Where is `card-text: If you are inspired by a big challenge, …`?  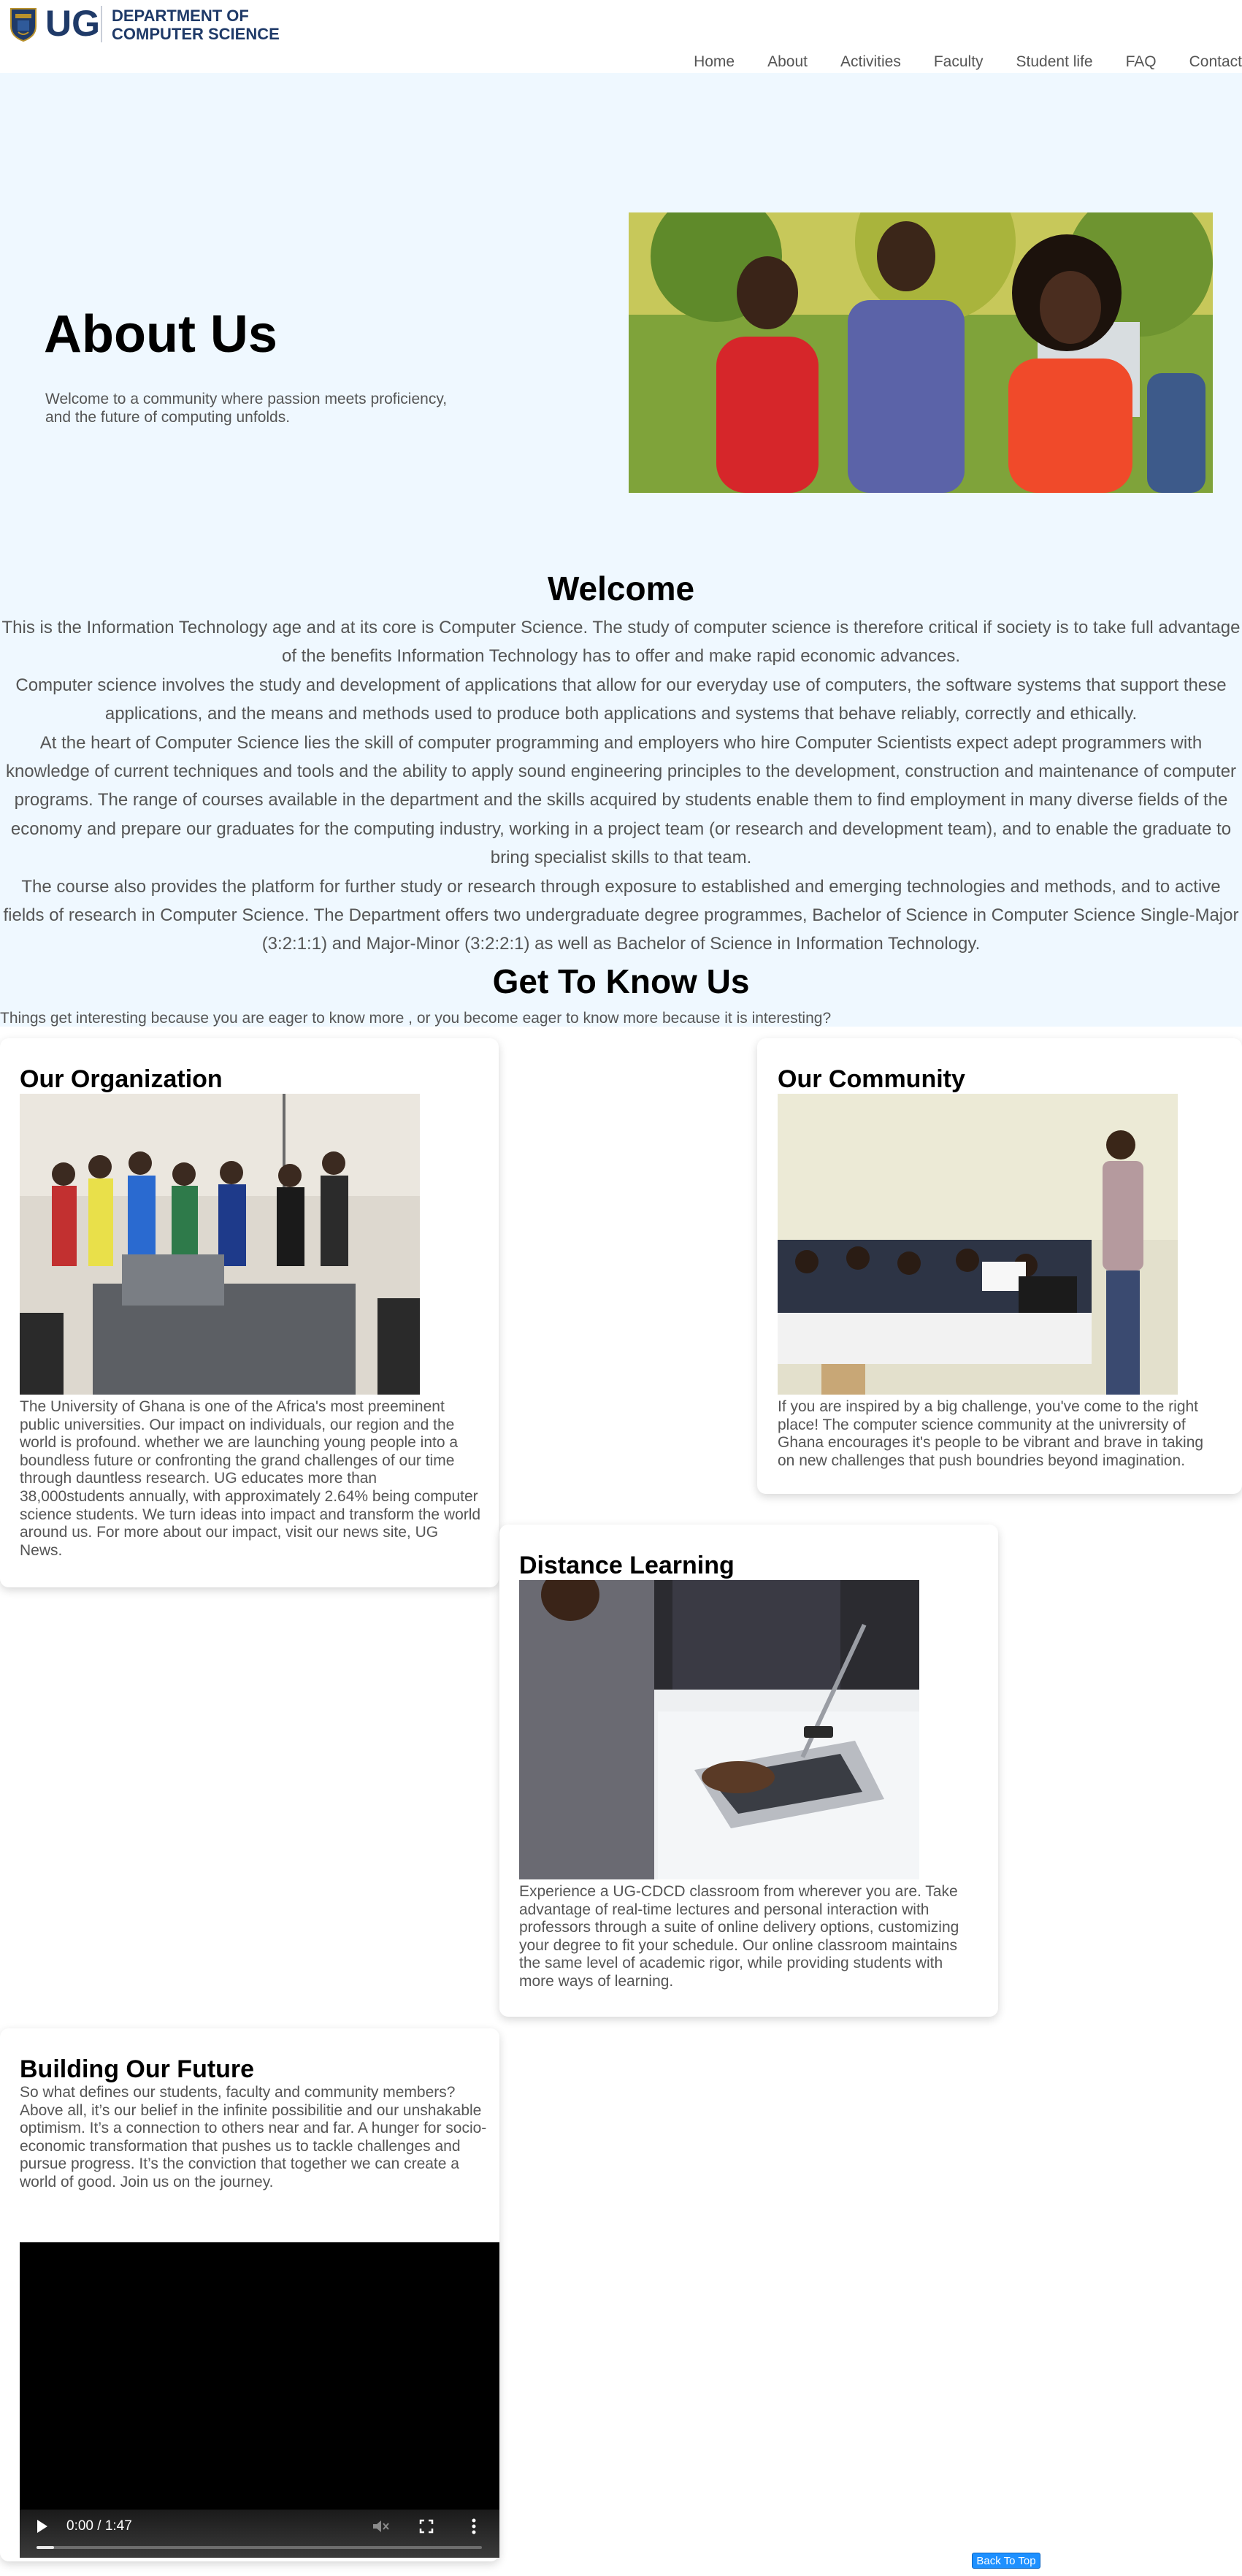
card-text: If you are inspired by a big challenge, … is located at coordinates (991, 1433).